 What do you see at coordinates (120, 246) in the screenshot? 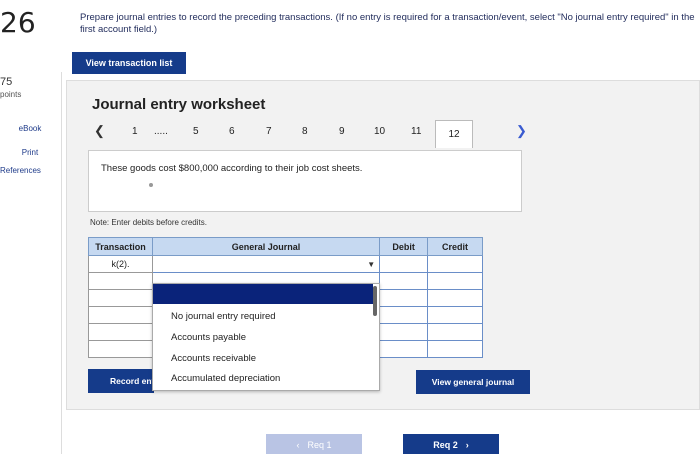
I see `header-transaction: Transaction` at bounding box center [120, 246].